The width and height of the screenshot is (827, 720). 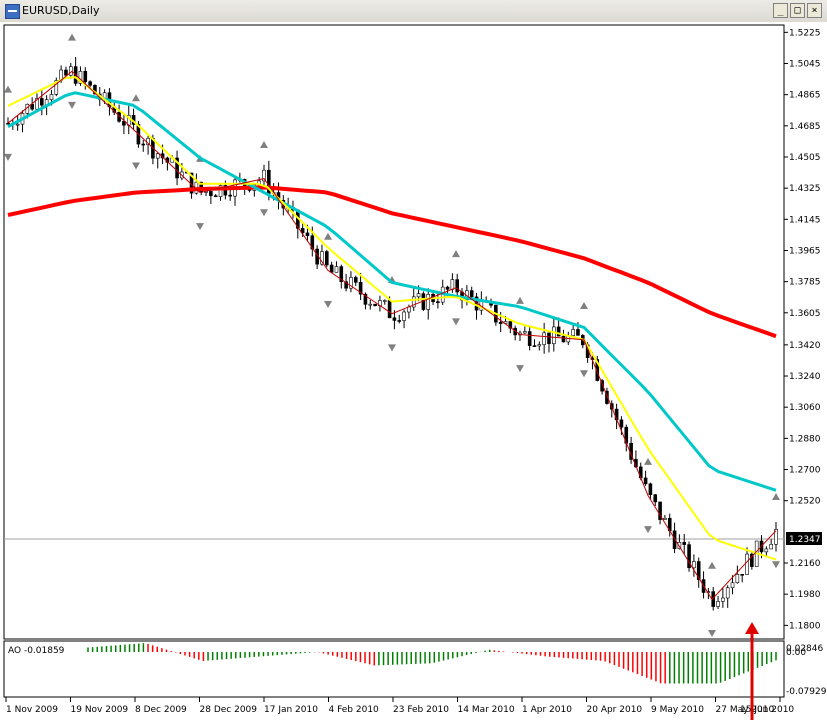 I want to click on price-tick-label: 1.5225, so click(x=805, y=33).